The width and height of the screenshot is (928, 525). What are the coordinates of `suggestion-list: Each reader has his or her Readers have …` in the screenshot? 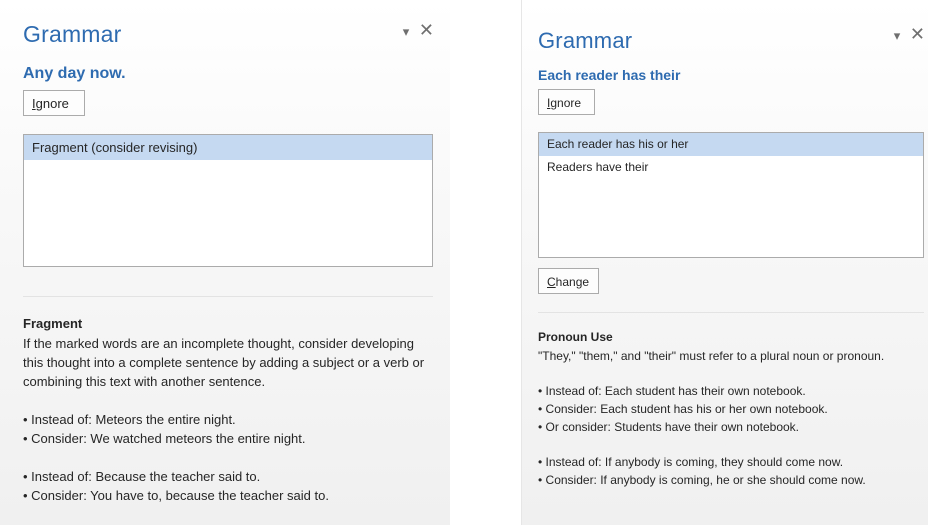 It's located at (731, 195).